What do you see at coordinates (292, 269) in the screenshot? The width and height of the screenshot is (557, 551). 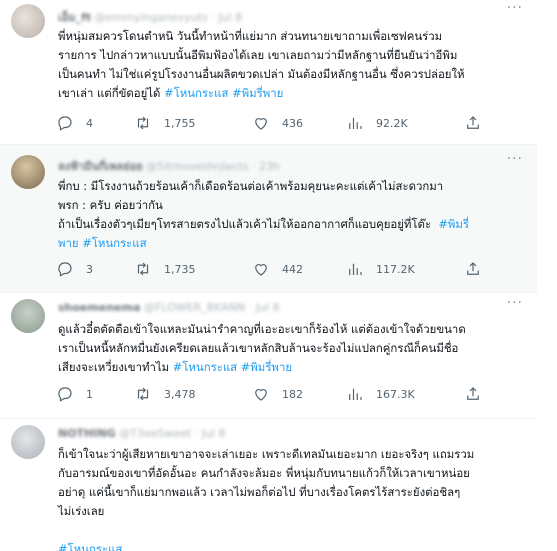 I see `like-count: 442` at bounding box center [292, 269].